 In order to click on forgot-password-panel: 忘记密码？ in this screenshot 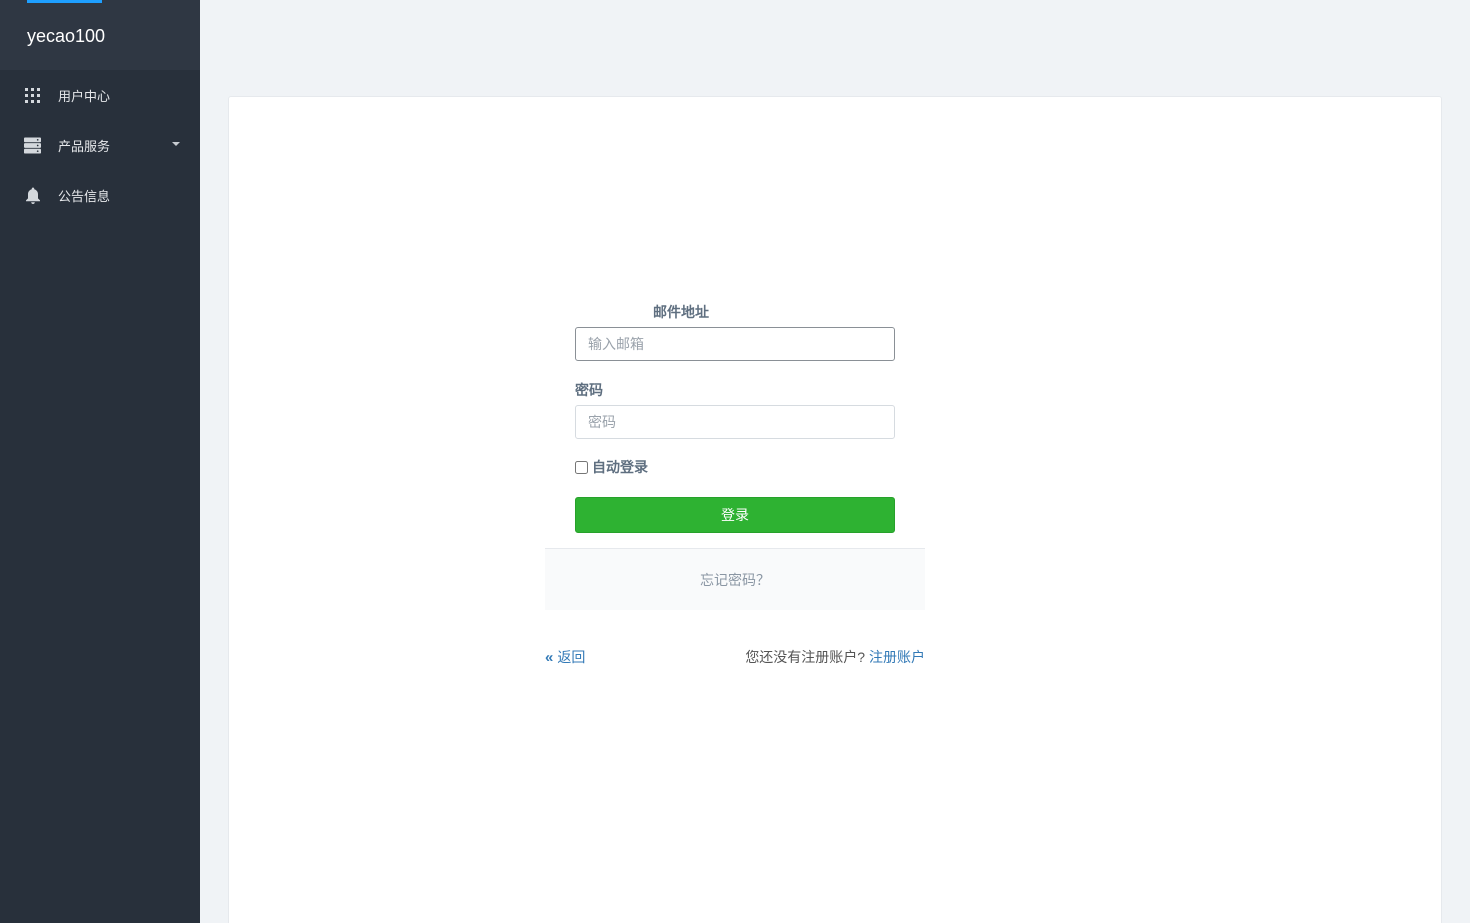, I will do `click(735, 579)`.